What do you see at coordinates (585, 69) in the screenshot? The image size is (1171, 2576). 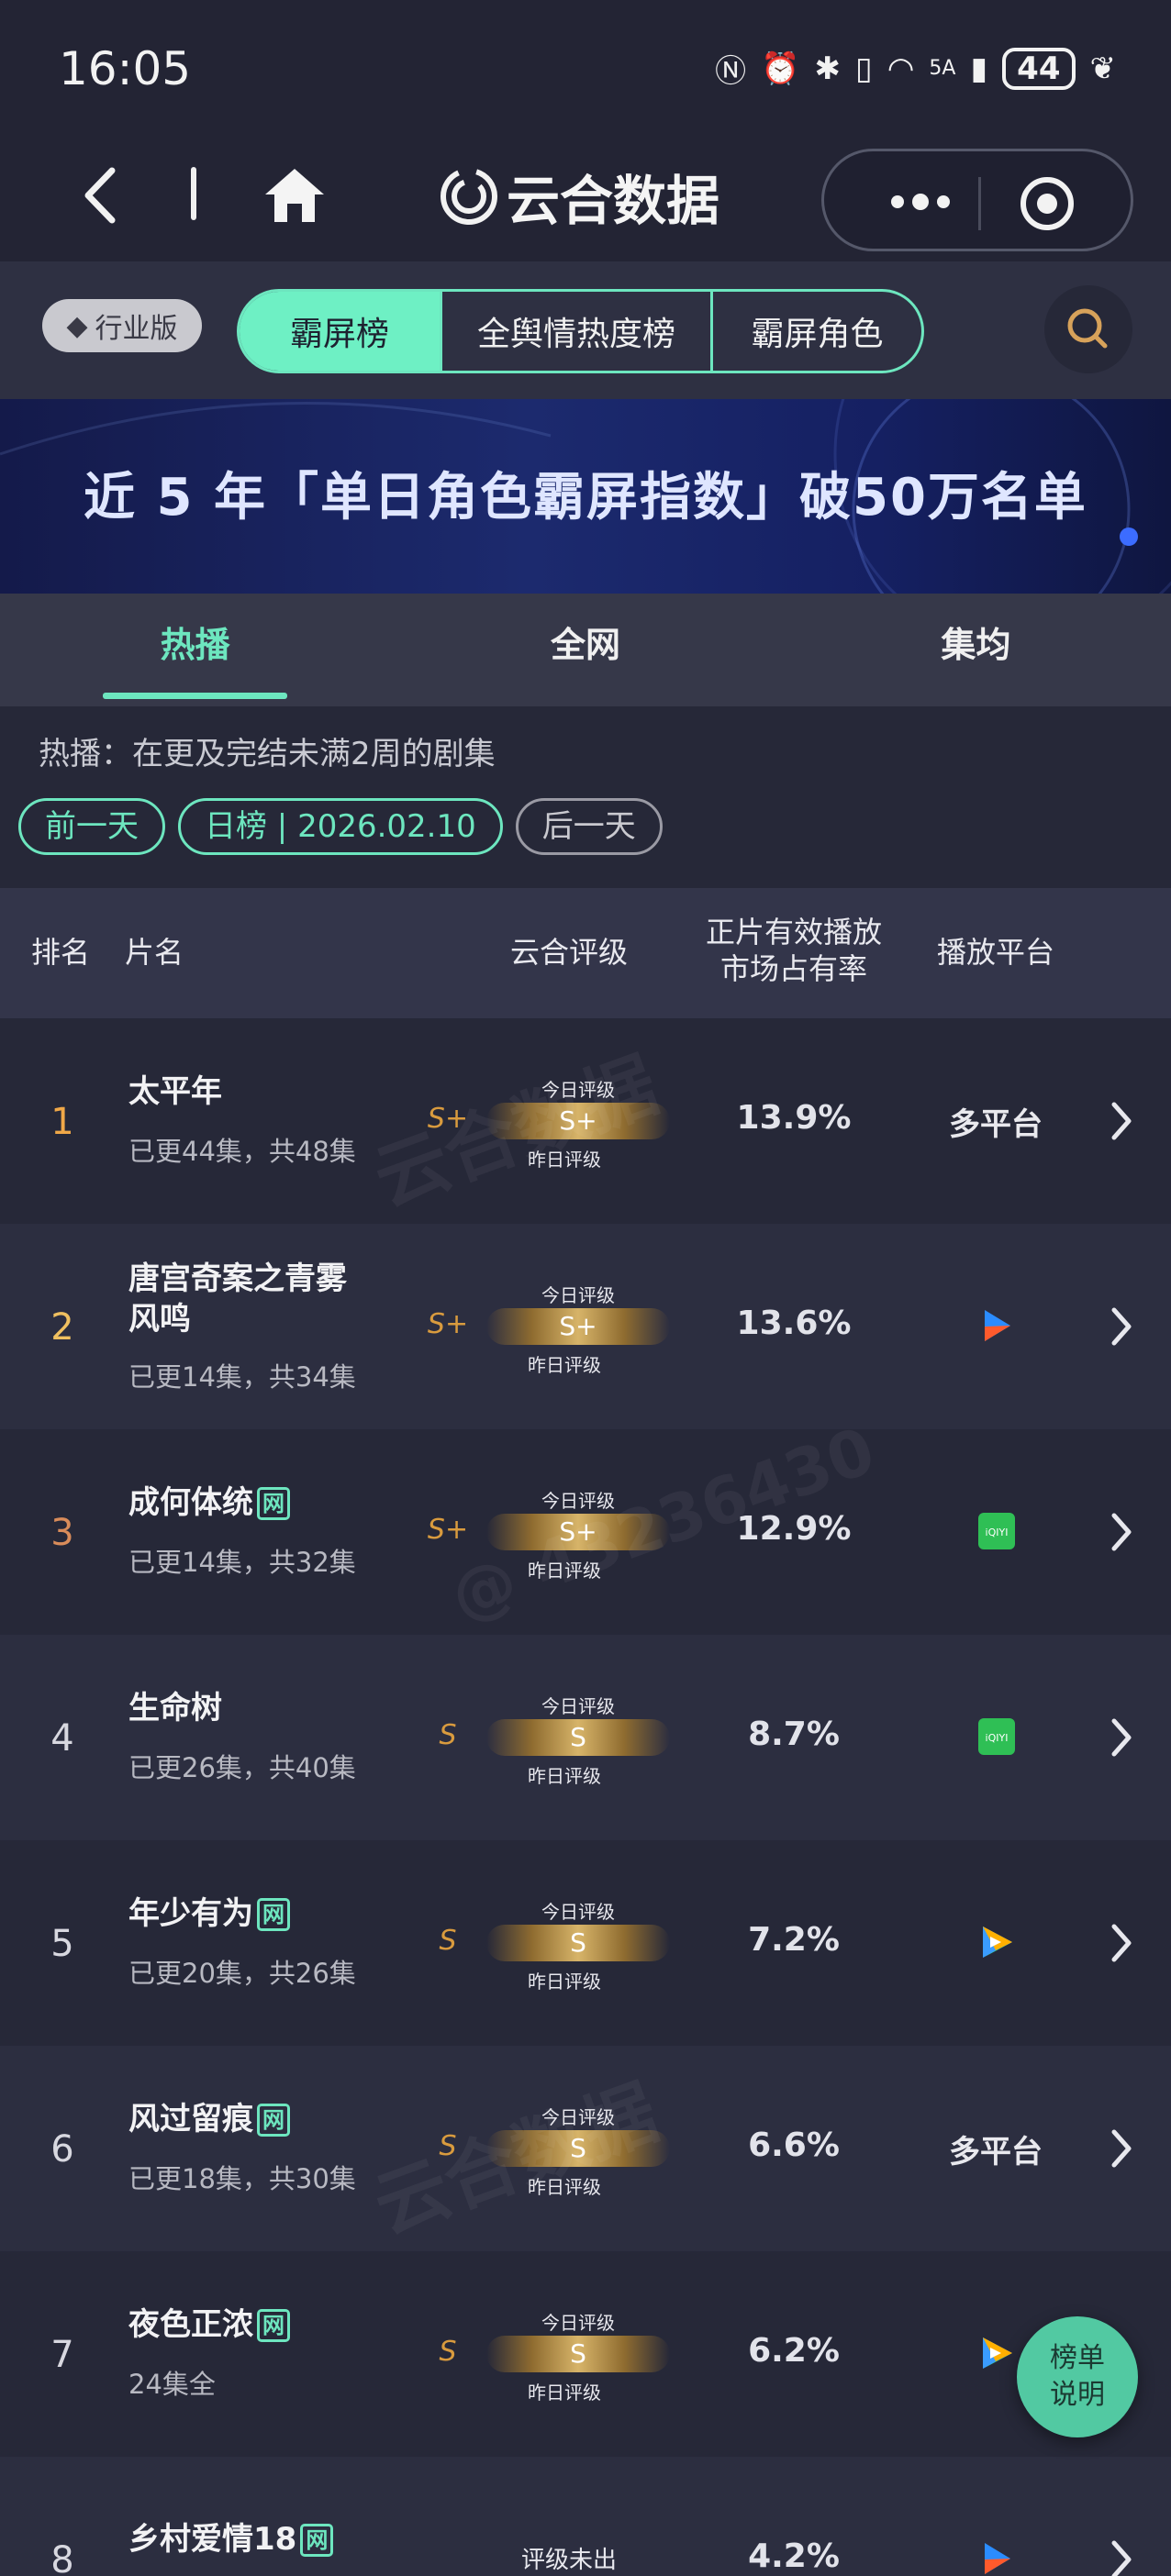 I see `status-bar: 16:05 Ⓝ ⏰ ✱ ▯ ◠ 5A ▮ 44 ❦` at bounding box center [585, 69].